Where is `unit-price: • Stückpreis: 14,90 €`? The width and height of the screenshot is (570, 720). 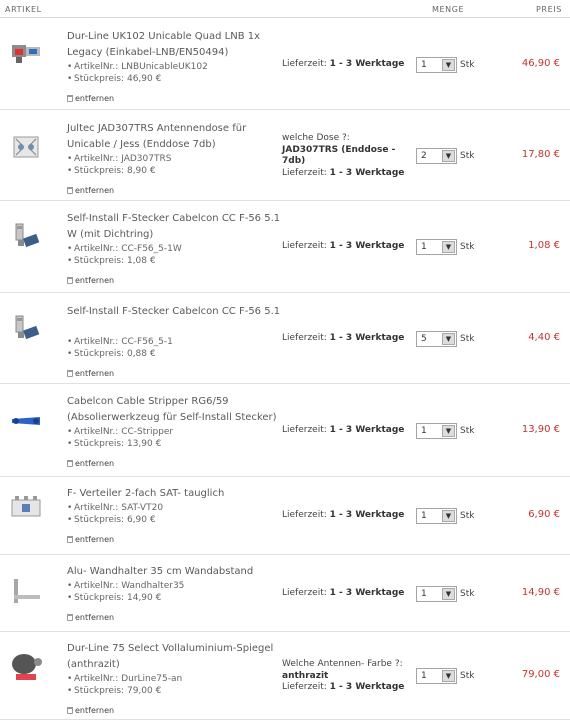 unit-price: • Stückpreis: 14,90 € is located at coordinates (114, 597).